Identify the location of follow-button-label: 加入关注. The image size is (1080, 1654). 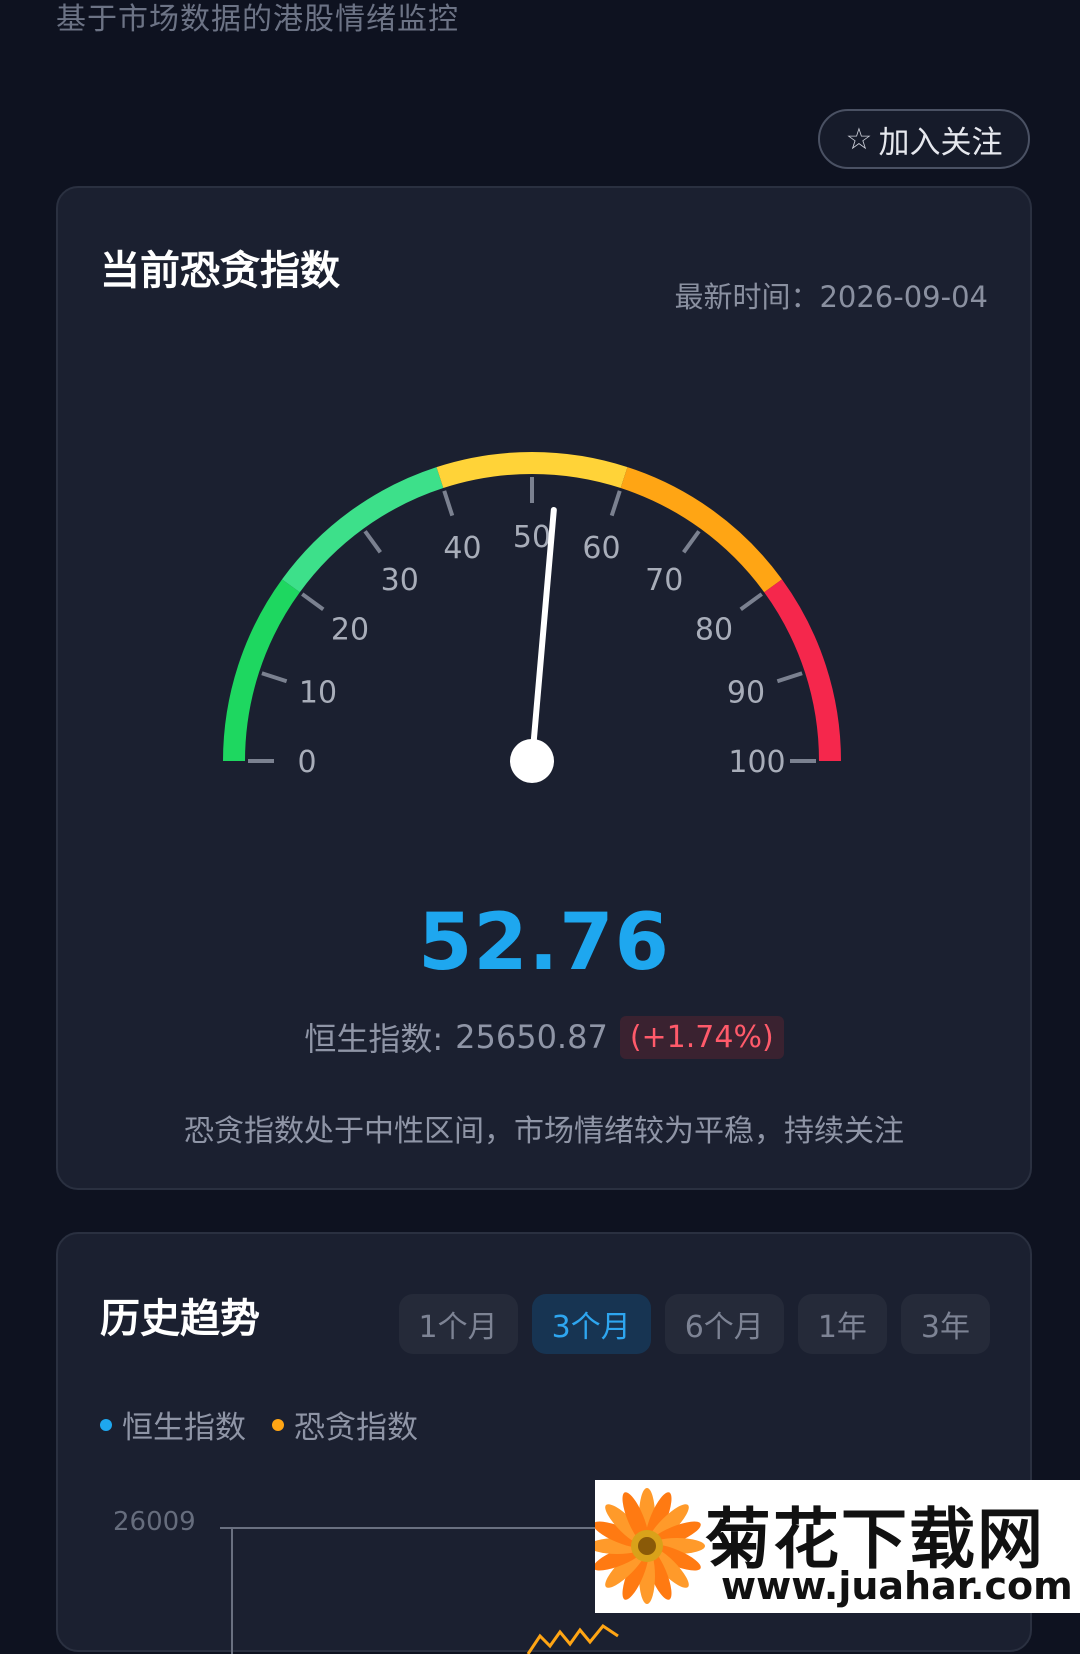
(940, 142).